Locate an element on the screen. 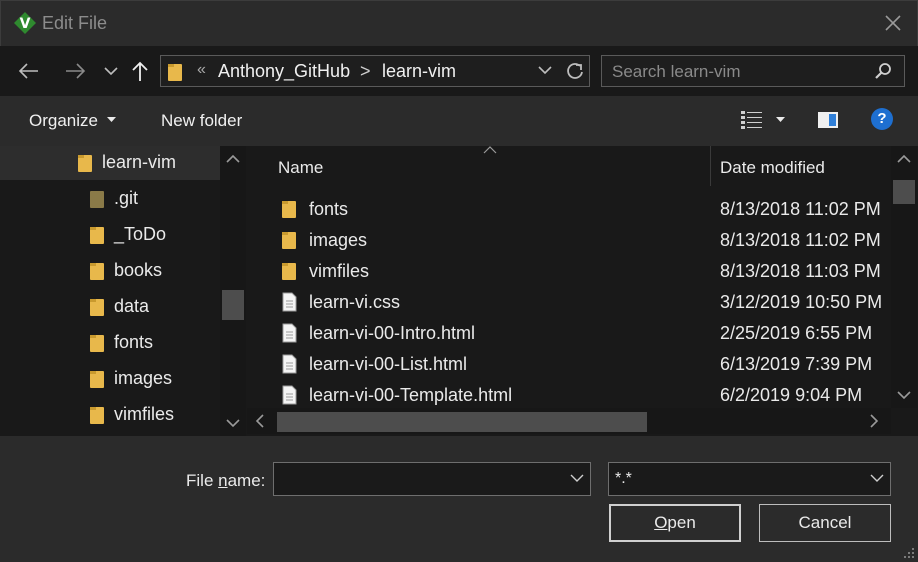 The height and width of the screenshot is (562, 918). overflow-chevron: « is located at coordinates (201, 70).